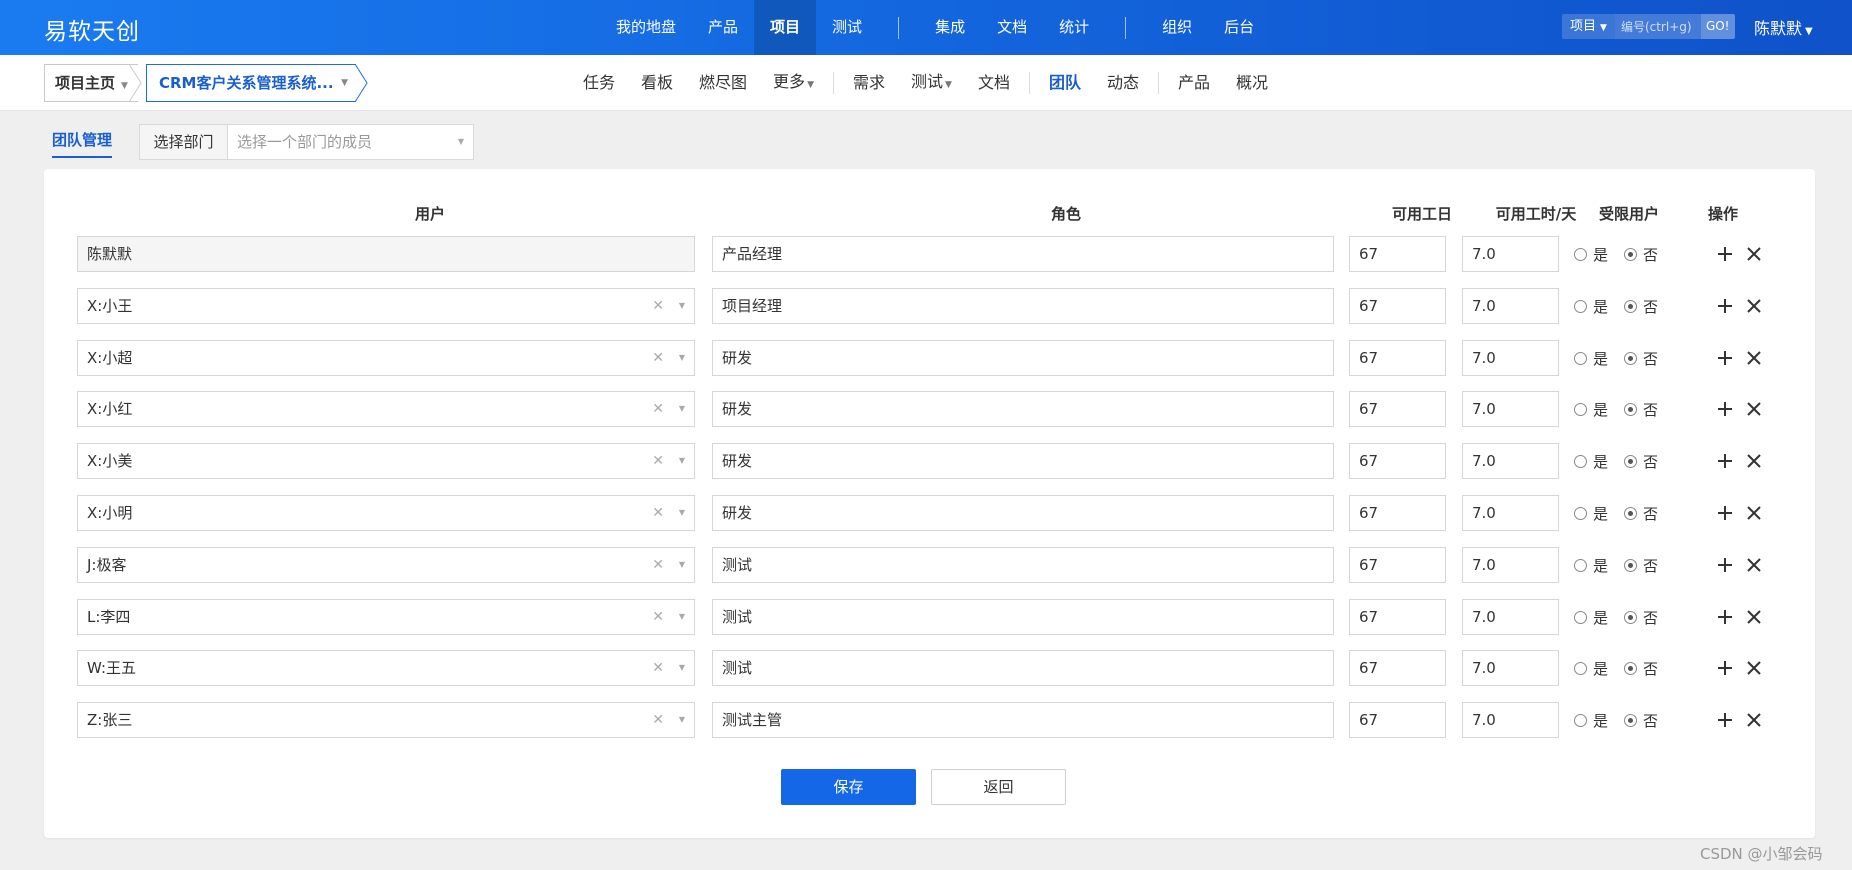  I want to click on project-nav-burndown: 燃尽图, so click(723, 83).